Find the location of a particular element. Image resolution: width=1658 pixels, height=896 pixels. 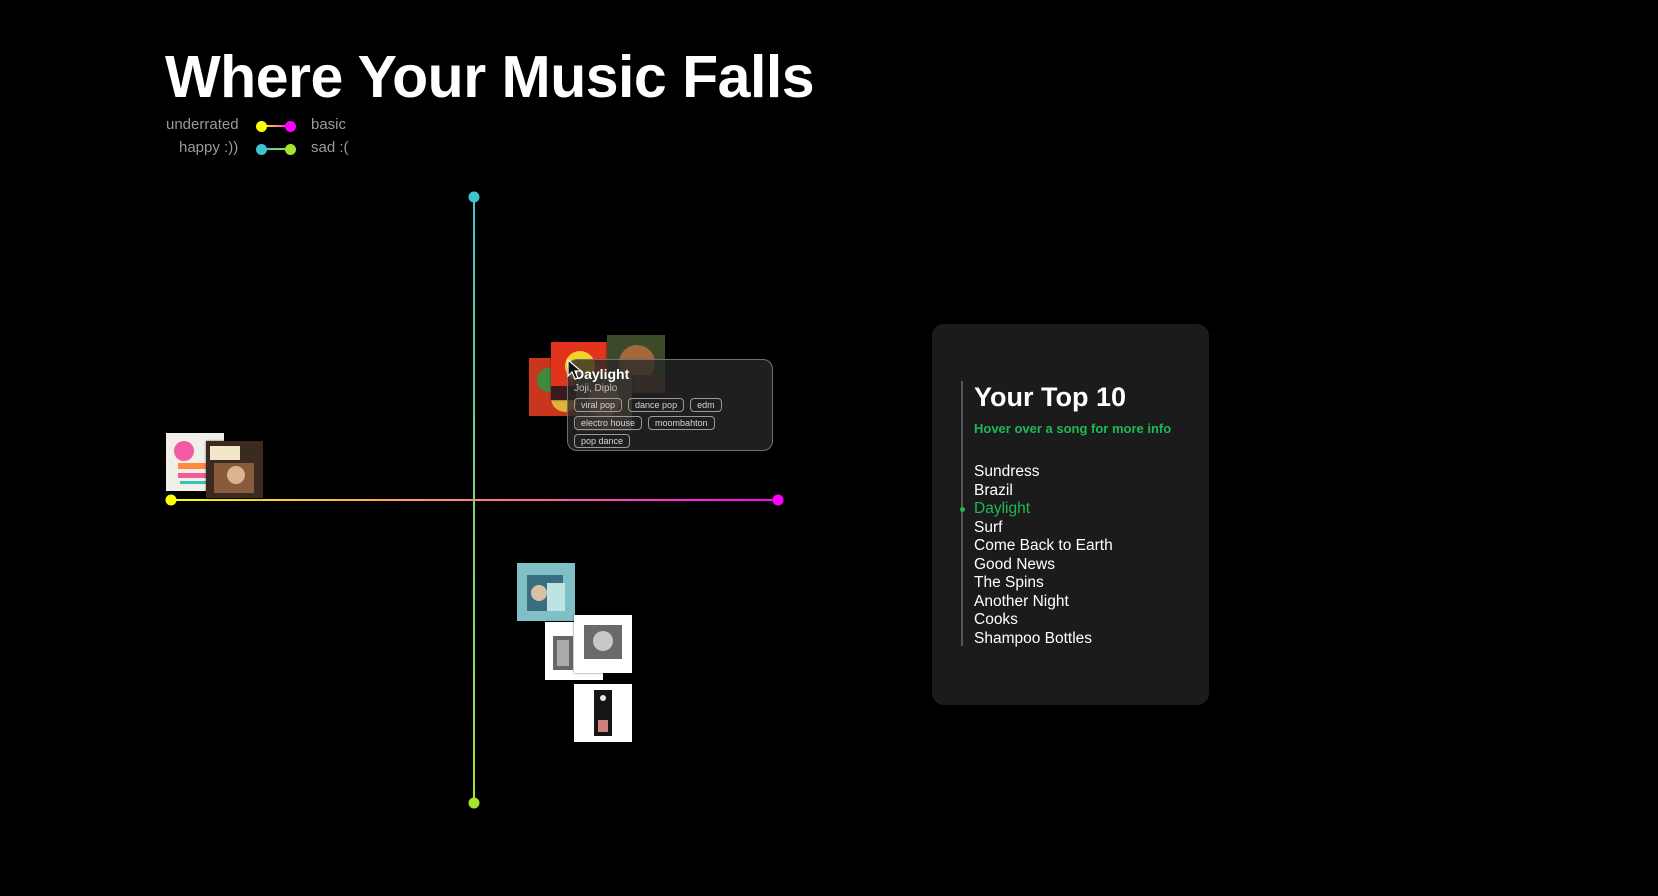

genre-tag: pop dance is located at coordinates (602, 441).